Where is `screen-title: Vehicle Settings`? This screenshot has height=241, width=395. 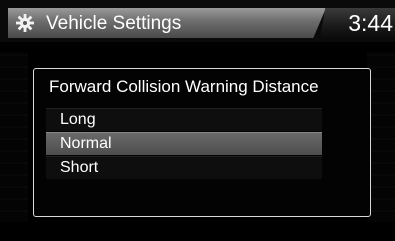
screen-title: Vehicle Settings is located at coordinates (114, 23).